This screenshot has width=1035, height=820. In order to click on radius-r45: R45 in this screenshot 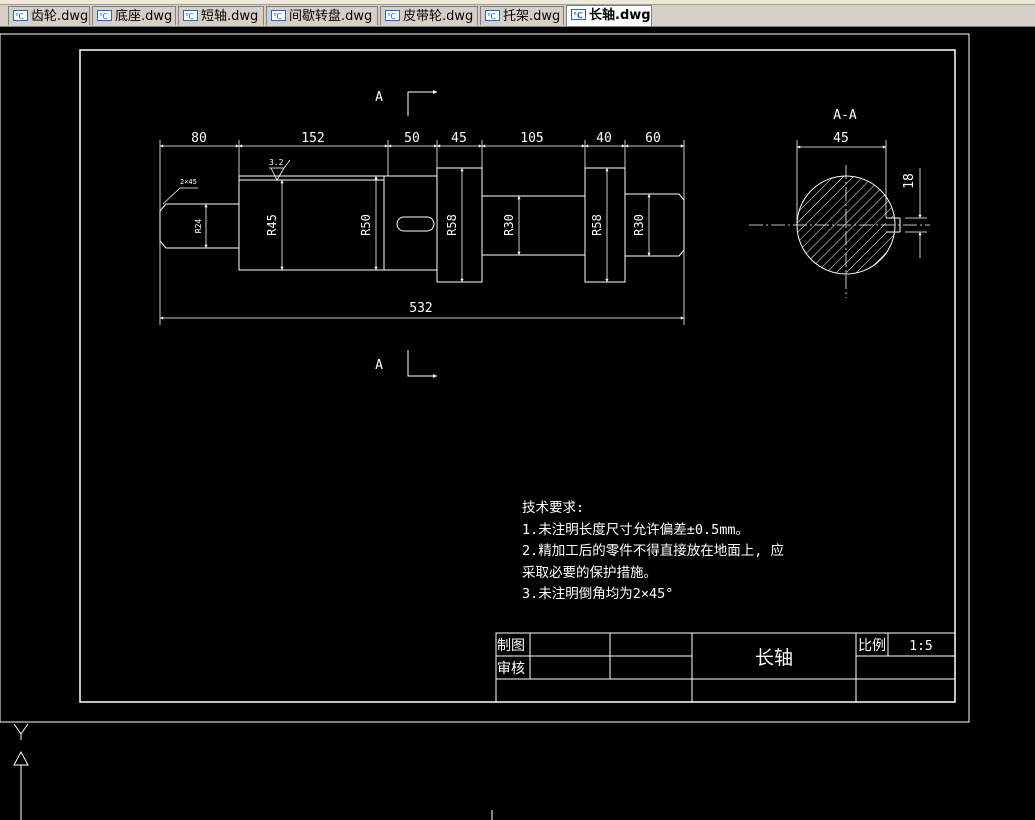, I will do `click(272, 225)`.